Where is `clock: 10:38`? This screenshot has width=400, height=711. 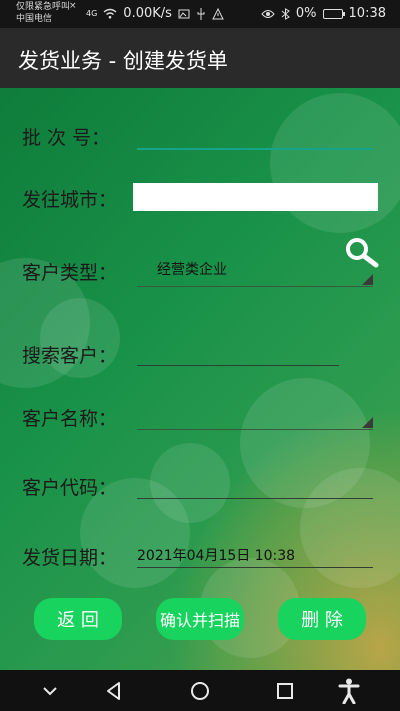
clock: 10:38 is located at coordinates (367, 13).